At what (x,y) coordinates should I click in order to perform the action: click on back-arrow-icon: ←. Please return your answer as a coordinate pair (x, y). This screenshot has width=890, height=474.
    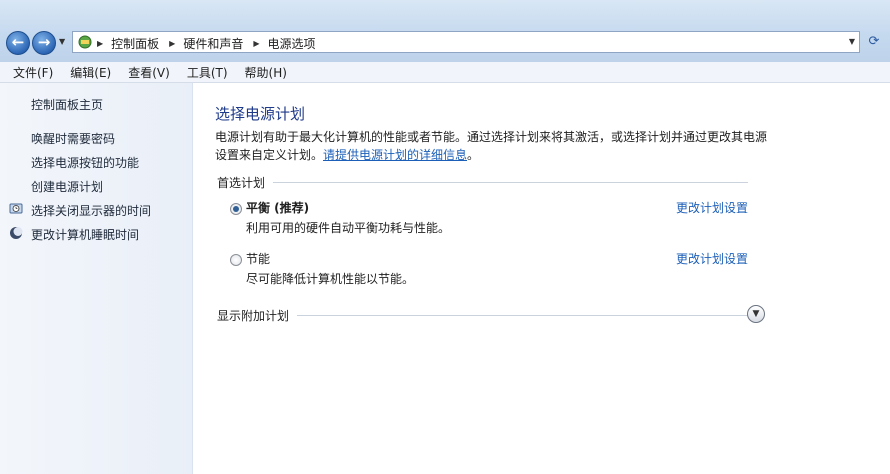
    Looking at the image, I should click on (18, 42).